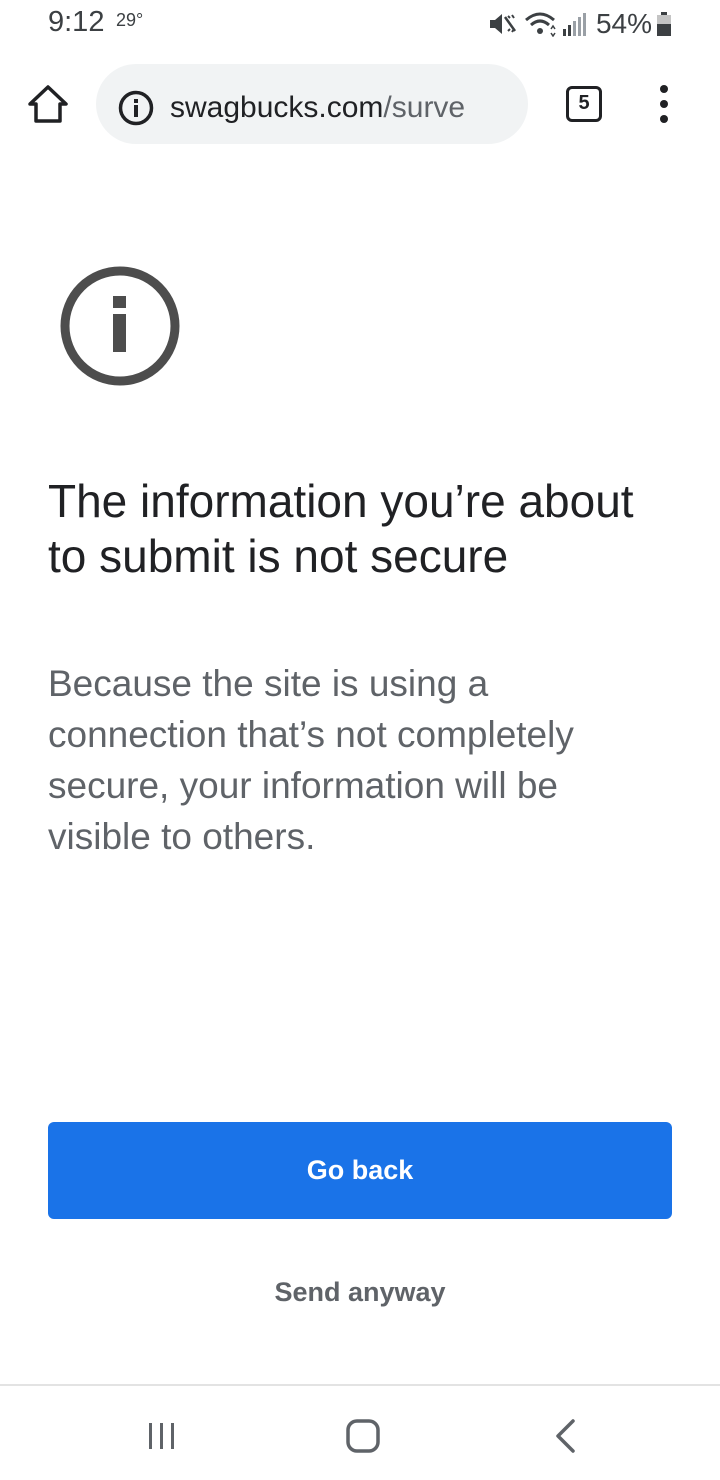  What do you see at coordinates (664, 24) in the screenshot?
I see `battery-icon` at bounding box center [664, 24].